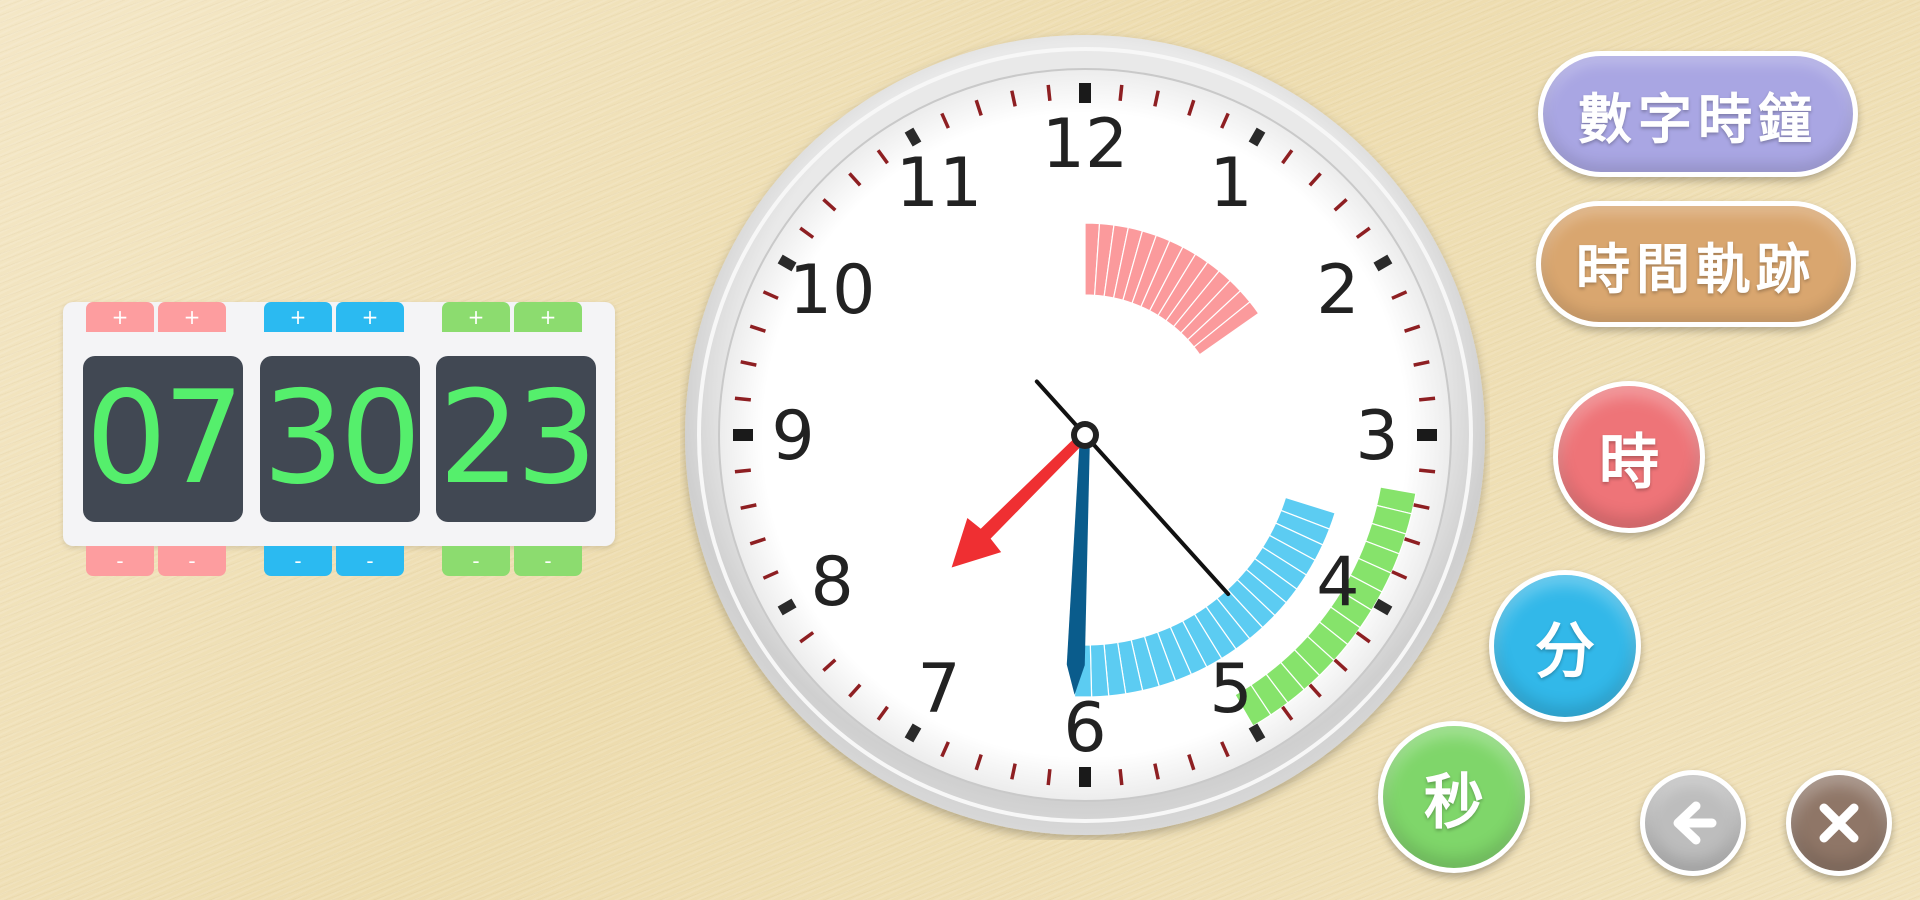  What do you see at coordinates (1085, 144) in the screenshot?
I see `clock-number: 12` at bounding box center [1085, 144].